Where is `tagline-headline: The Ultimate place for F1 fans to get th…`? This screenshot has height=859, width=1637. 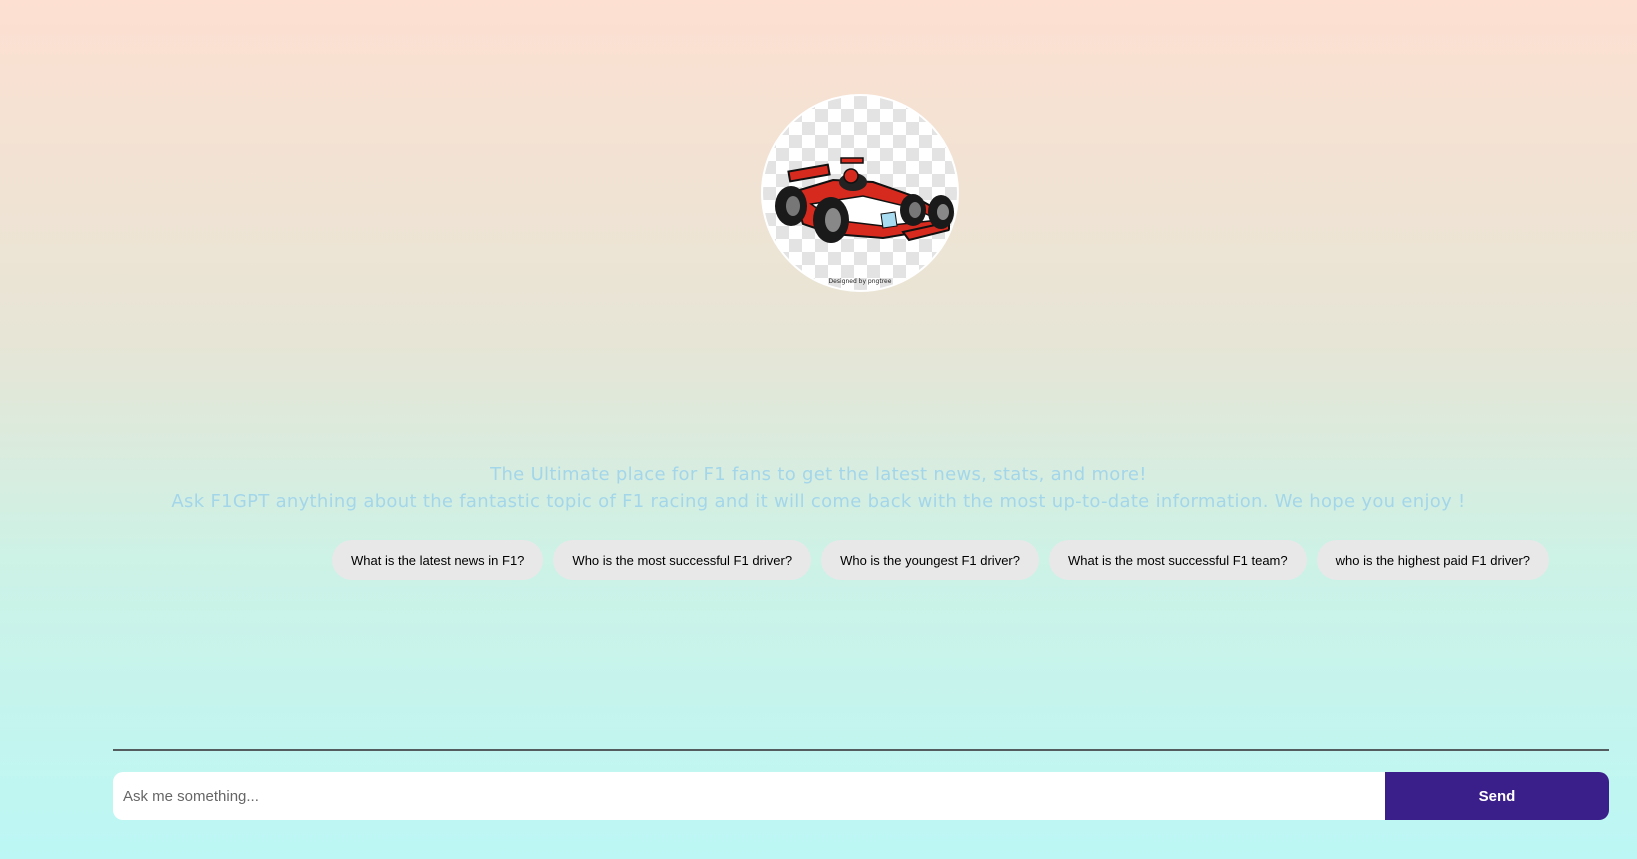 tagline-headline: The Ultimate place for F1 fans to get th… is located at coordinates (818, 474).